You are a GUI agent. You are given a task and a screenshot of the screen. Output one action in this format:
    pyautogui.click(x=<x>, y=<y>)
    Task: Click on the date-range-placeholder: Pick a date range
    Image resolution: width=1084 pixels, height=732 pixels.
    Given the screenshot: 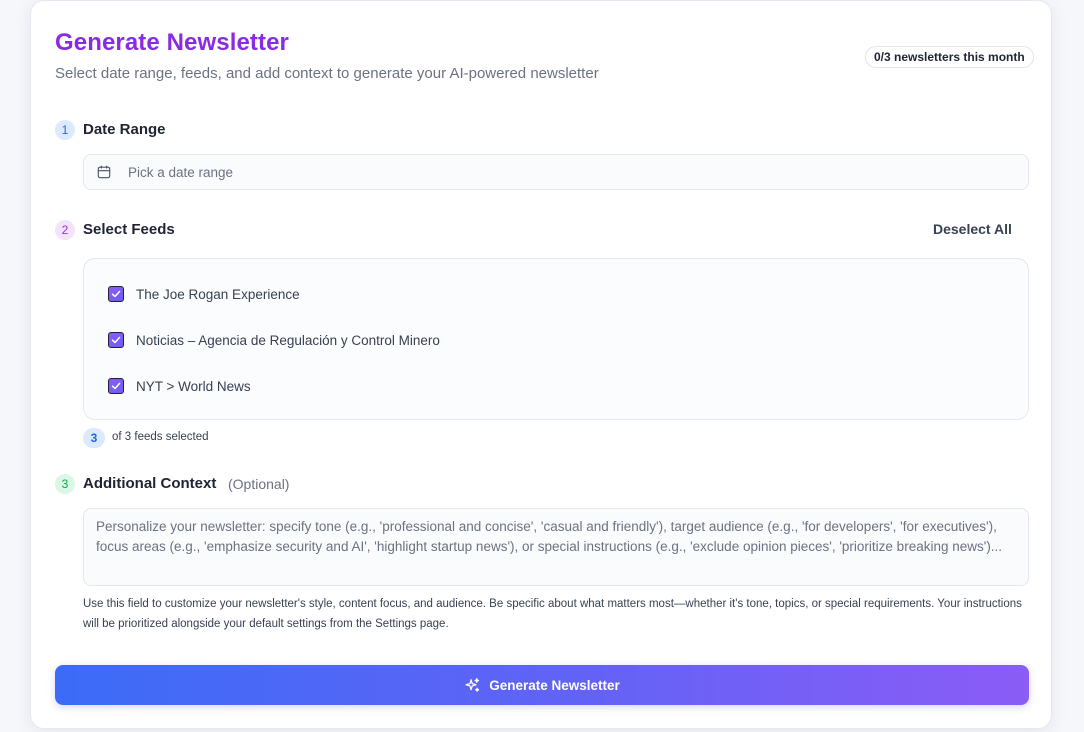 What is the action you would take?
    pyautogui.click(x=181, y=172)
    